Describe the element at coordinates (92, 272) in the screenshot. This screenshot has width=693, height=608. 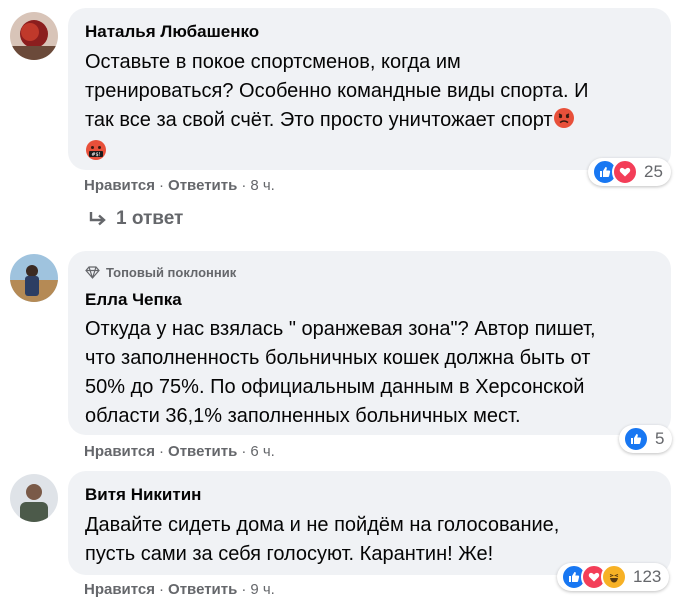
I see `diamond-icon` at that location.